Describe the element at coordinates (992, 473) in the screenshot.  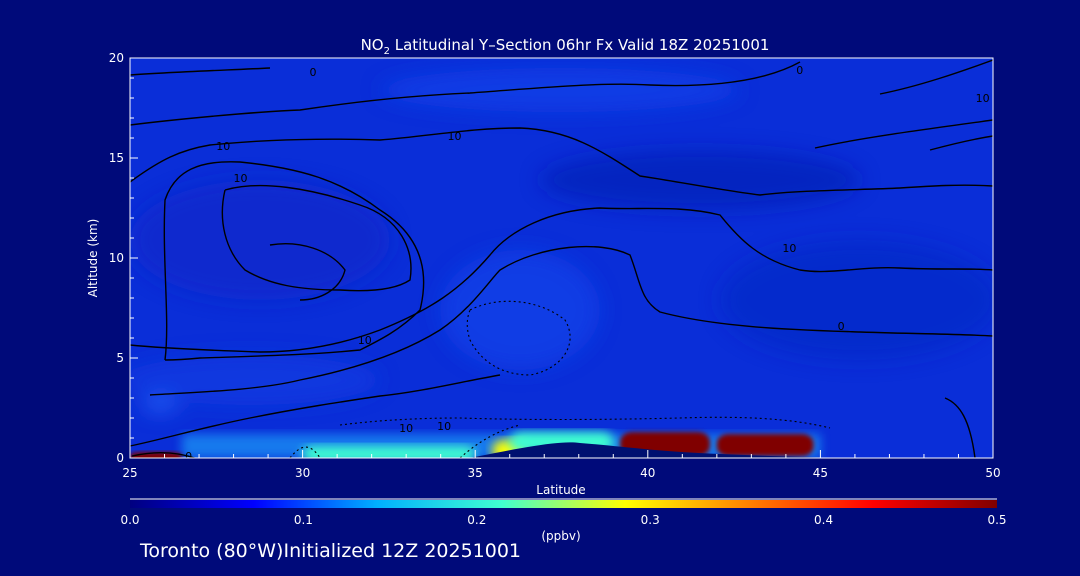
I see `x-tick-label: 50` at that location.